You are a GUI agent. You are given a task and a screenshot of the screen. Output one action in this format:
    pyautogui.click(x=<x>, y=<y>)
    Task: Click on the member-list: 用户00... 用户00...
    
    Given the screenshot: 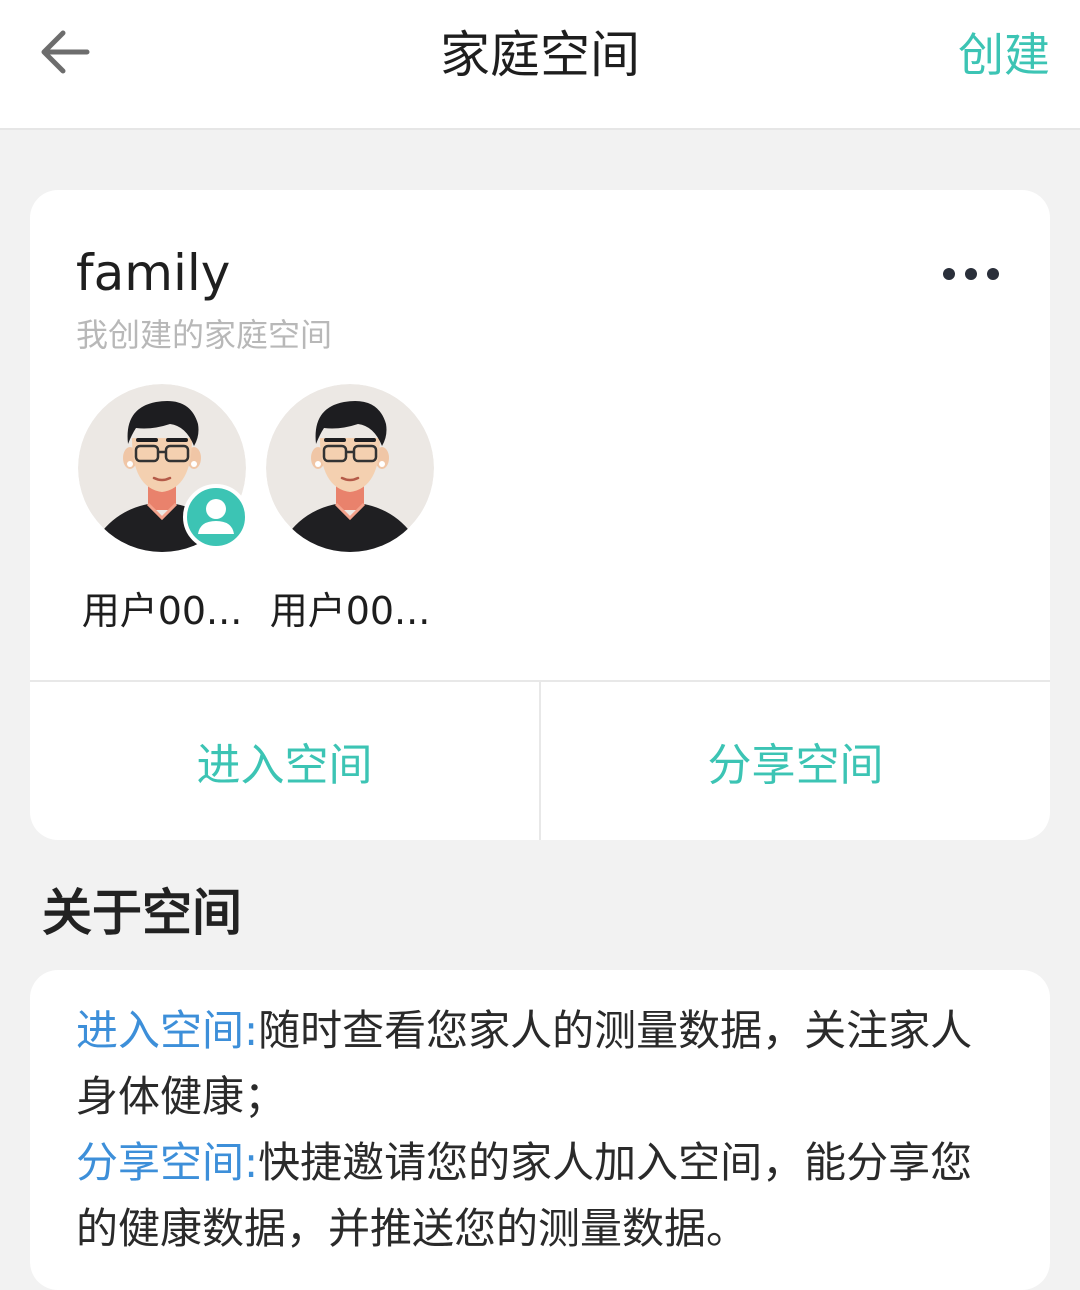 What is the action you would take?
    pyautogui.click(x=256, y=510)
    